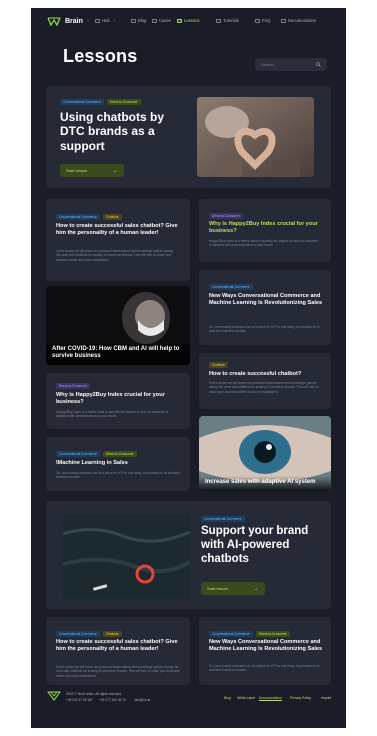  Describe the element at coordinates (298, 20) in the screenshot. I see `nav-item-documentation: Documentation` at that location.